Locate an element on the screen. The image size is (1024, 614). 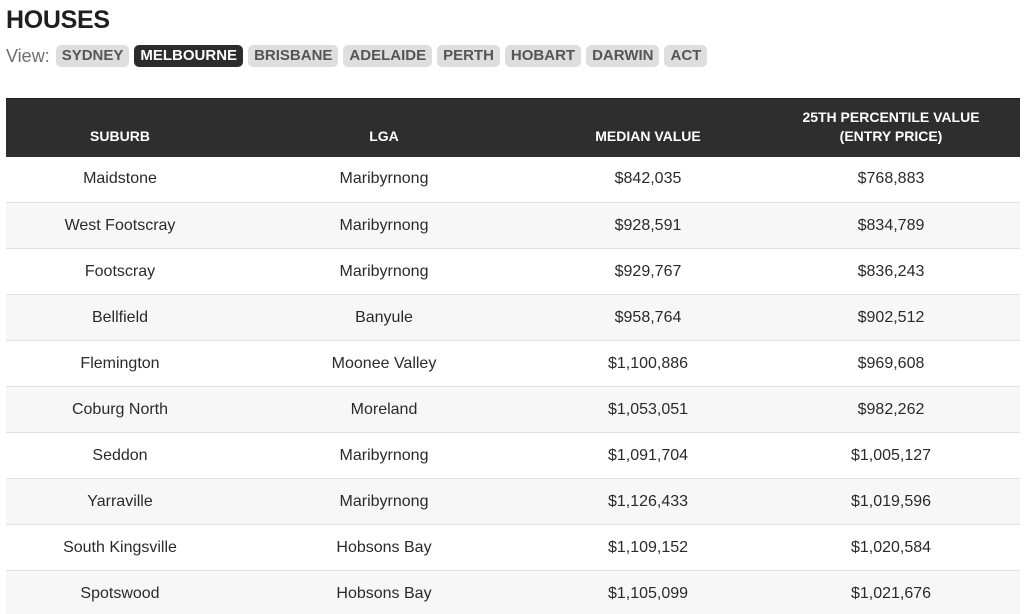
cell-median-value: $1,100,886 is located at coordinates (648, 363).